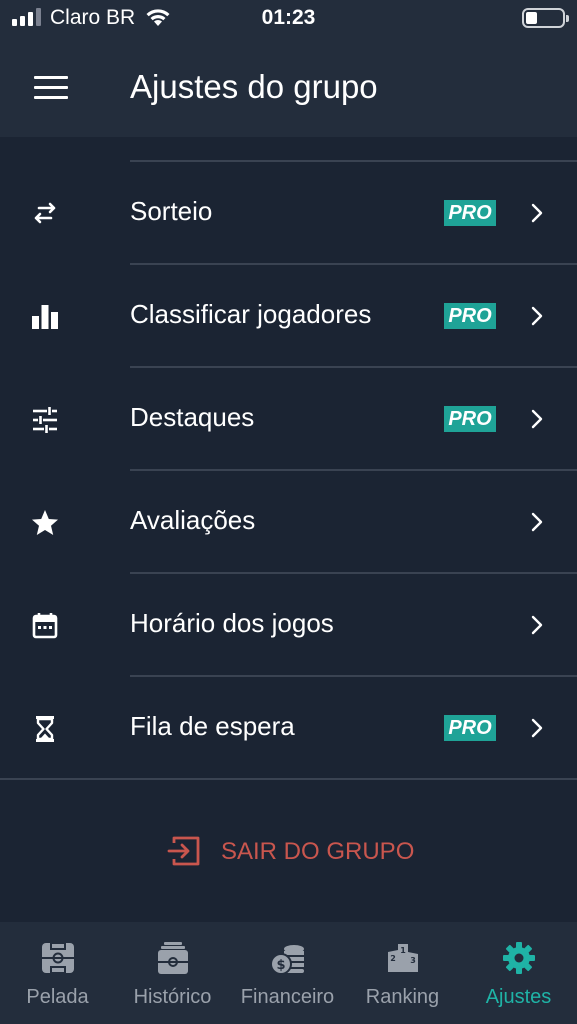 The height and width of the screenshot is (1024, 577). What do you see at coordinates (45, 626) in the screenshot?
I see `calendar-icon` at bounding box center [45, 626].